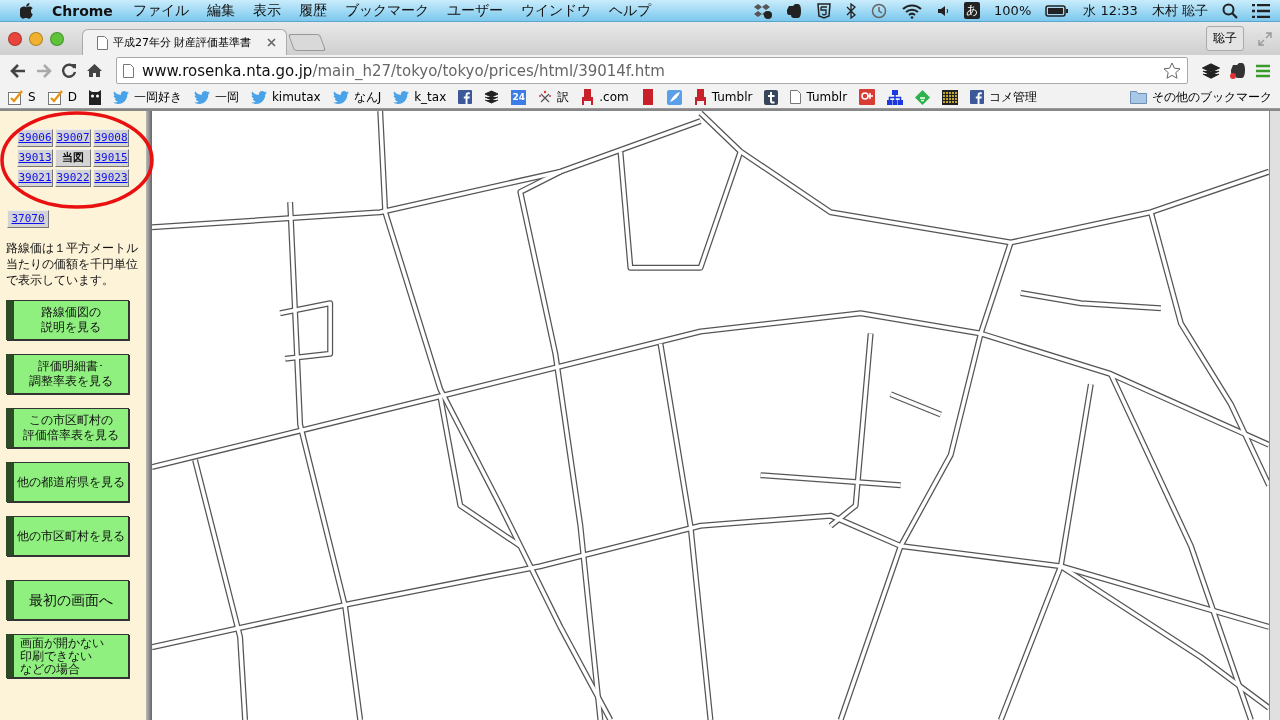 Image resolution: width=1280 pixels, height=720 pixels. Describe the element at coordinates (216, 97) in the screenshot. I see `bookmark-item: 一岡` at that location.